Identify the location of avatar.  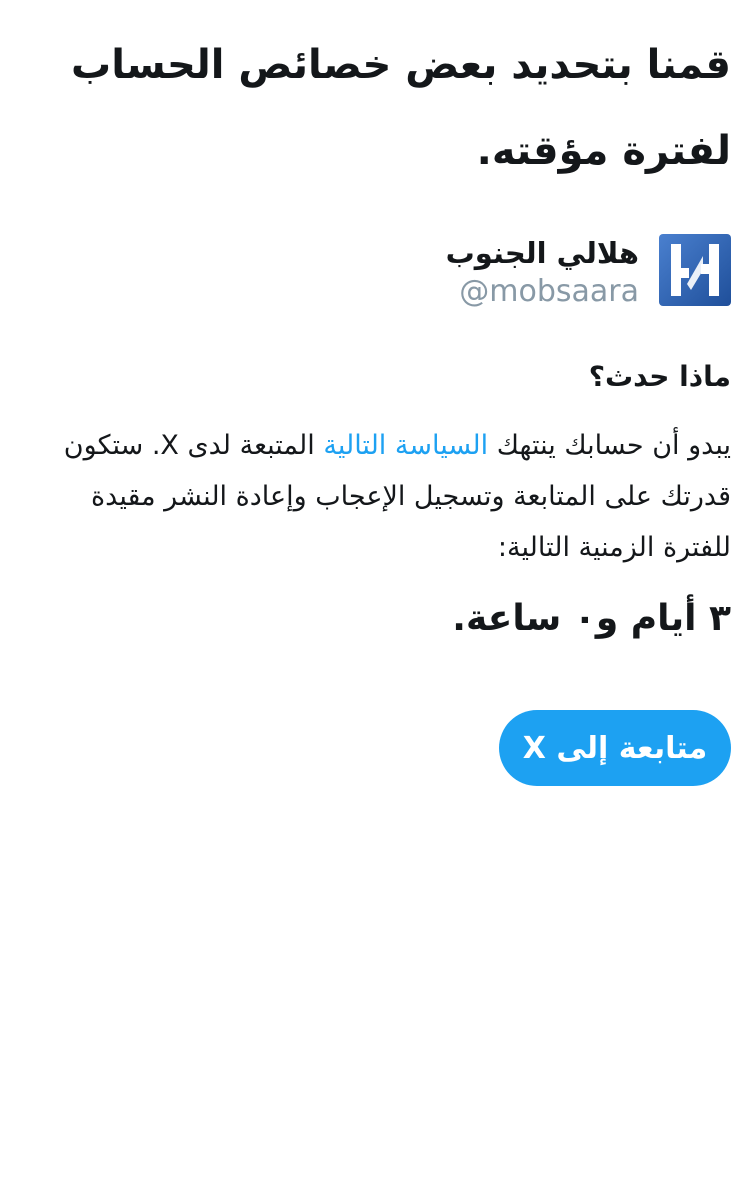
(695, 270).